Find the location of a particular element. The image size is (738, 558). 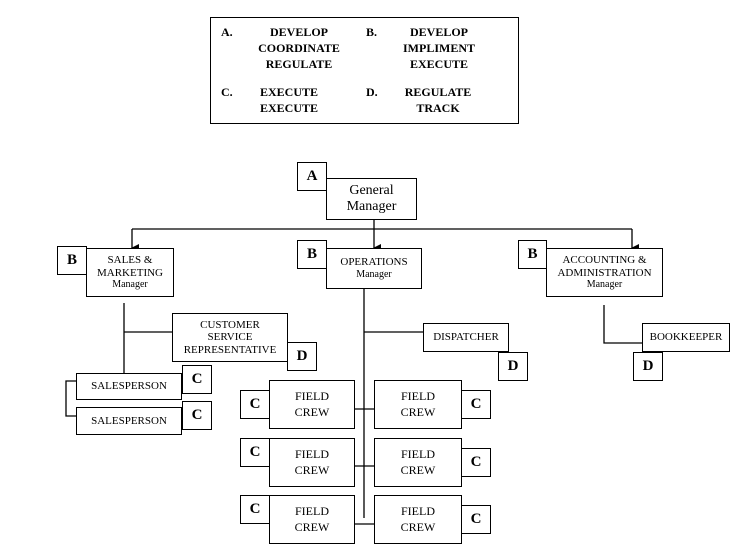

accounting-title: ACCOUNTING & is located at coordinates (604, 260).